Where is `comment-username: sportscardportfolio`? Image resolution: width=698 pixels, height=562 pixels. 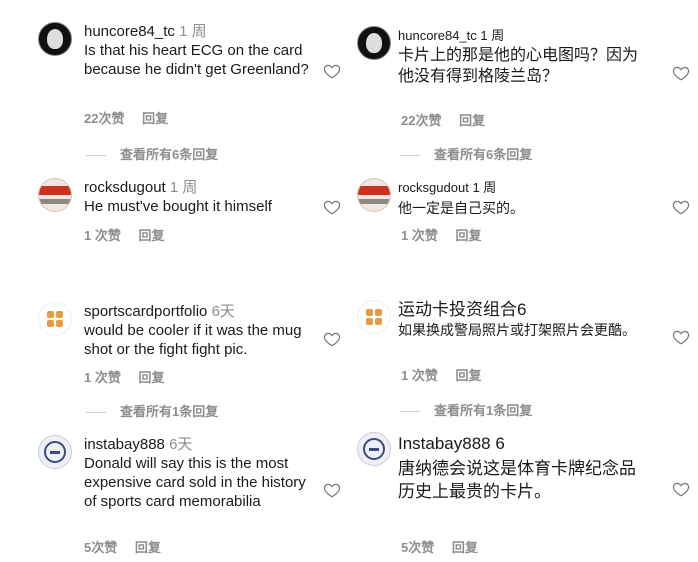 comment-username: sportscardportfolio is located at coordinates (145, 311).